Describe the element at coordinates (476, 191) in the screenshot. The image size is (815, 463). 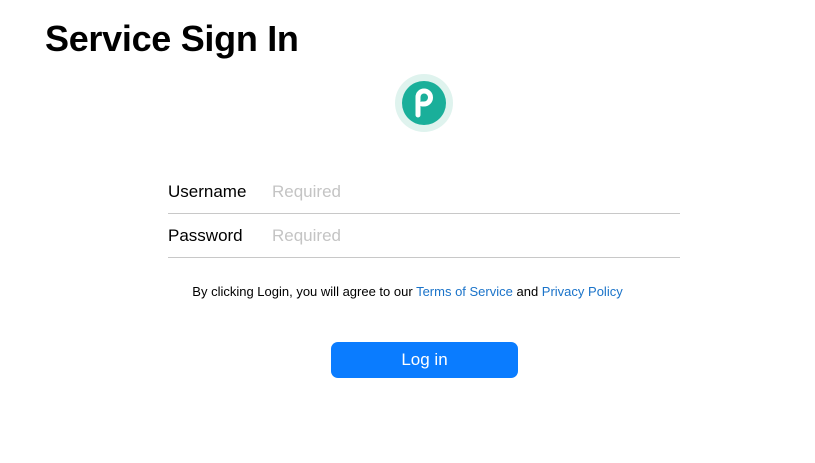
I see `username-input` at that location.